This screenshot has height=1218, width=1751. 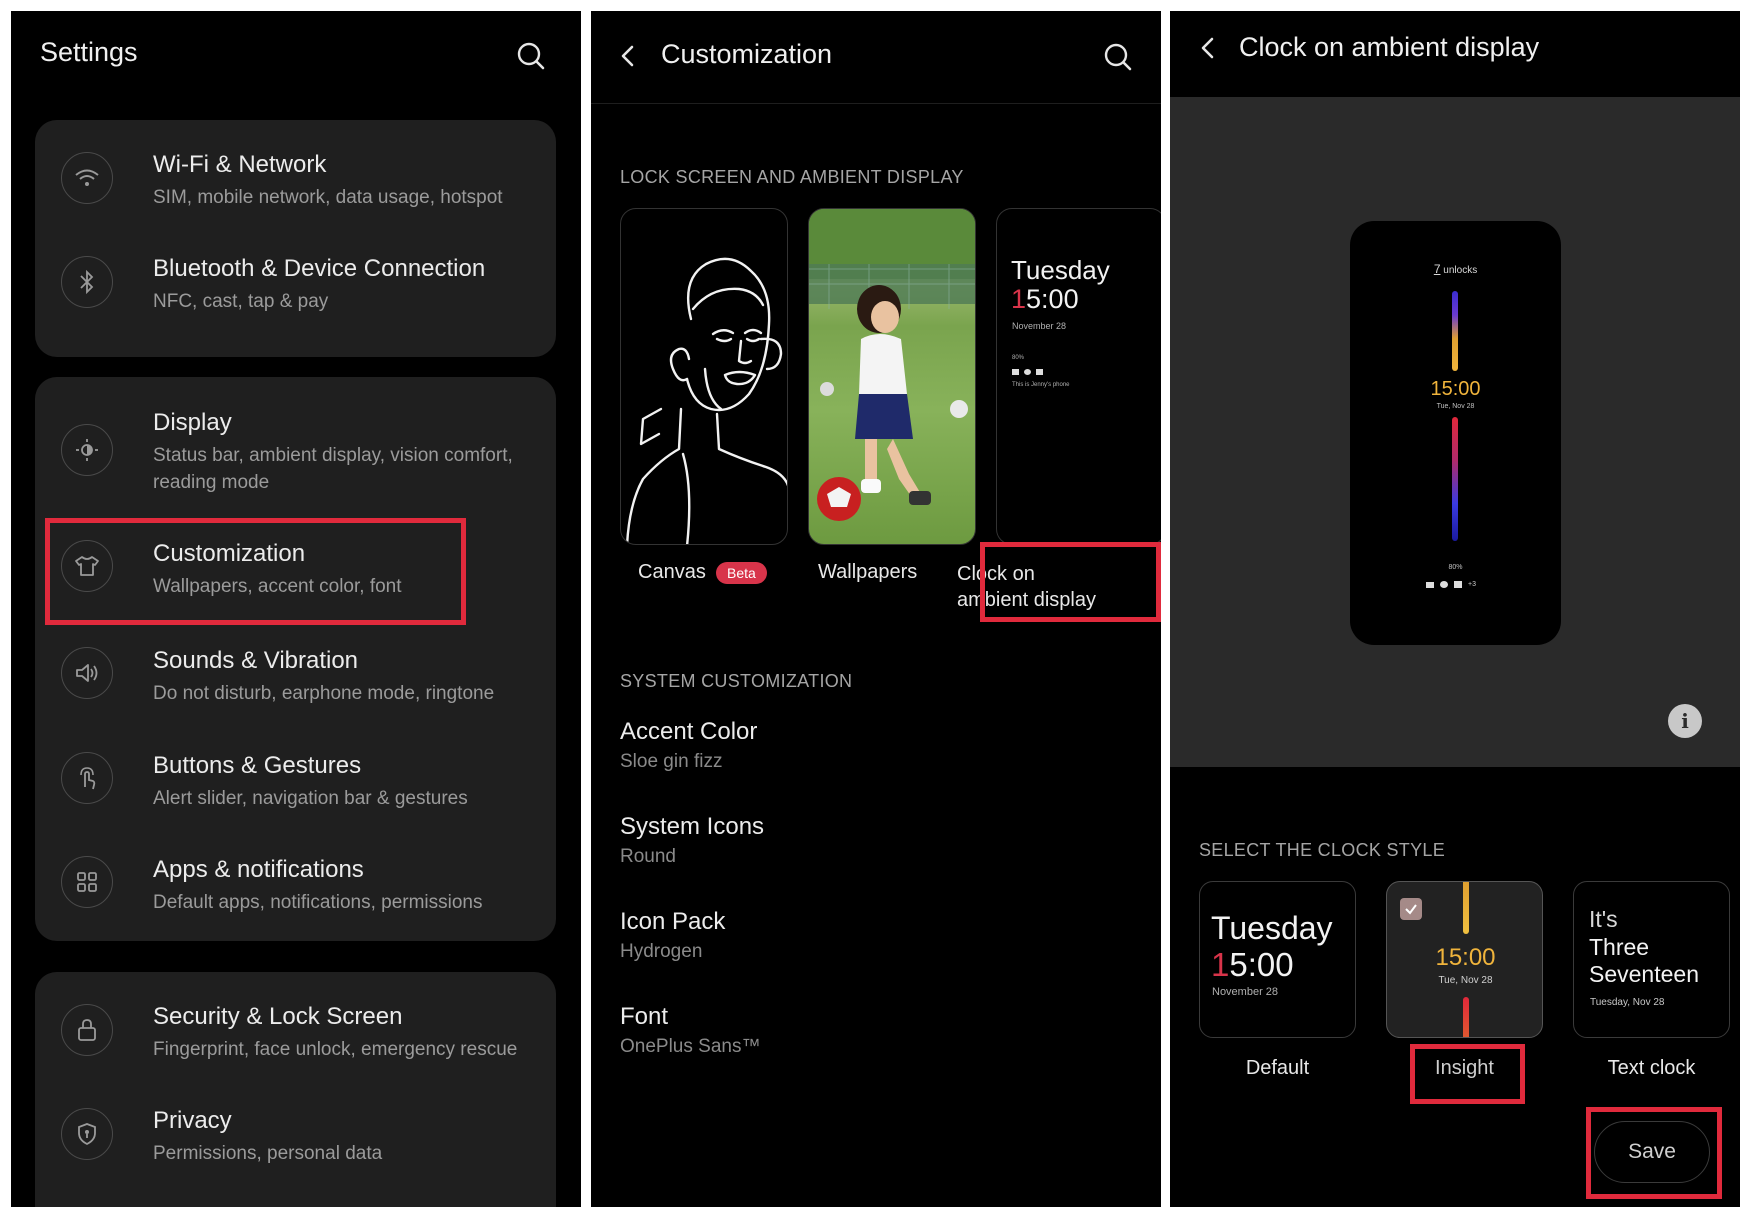 What do you see at coordinates (689, 731) in the screenshot?
I see `item-title: Accent Color` at bounding box center [689, 731].